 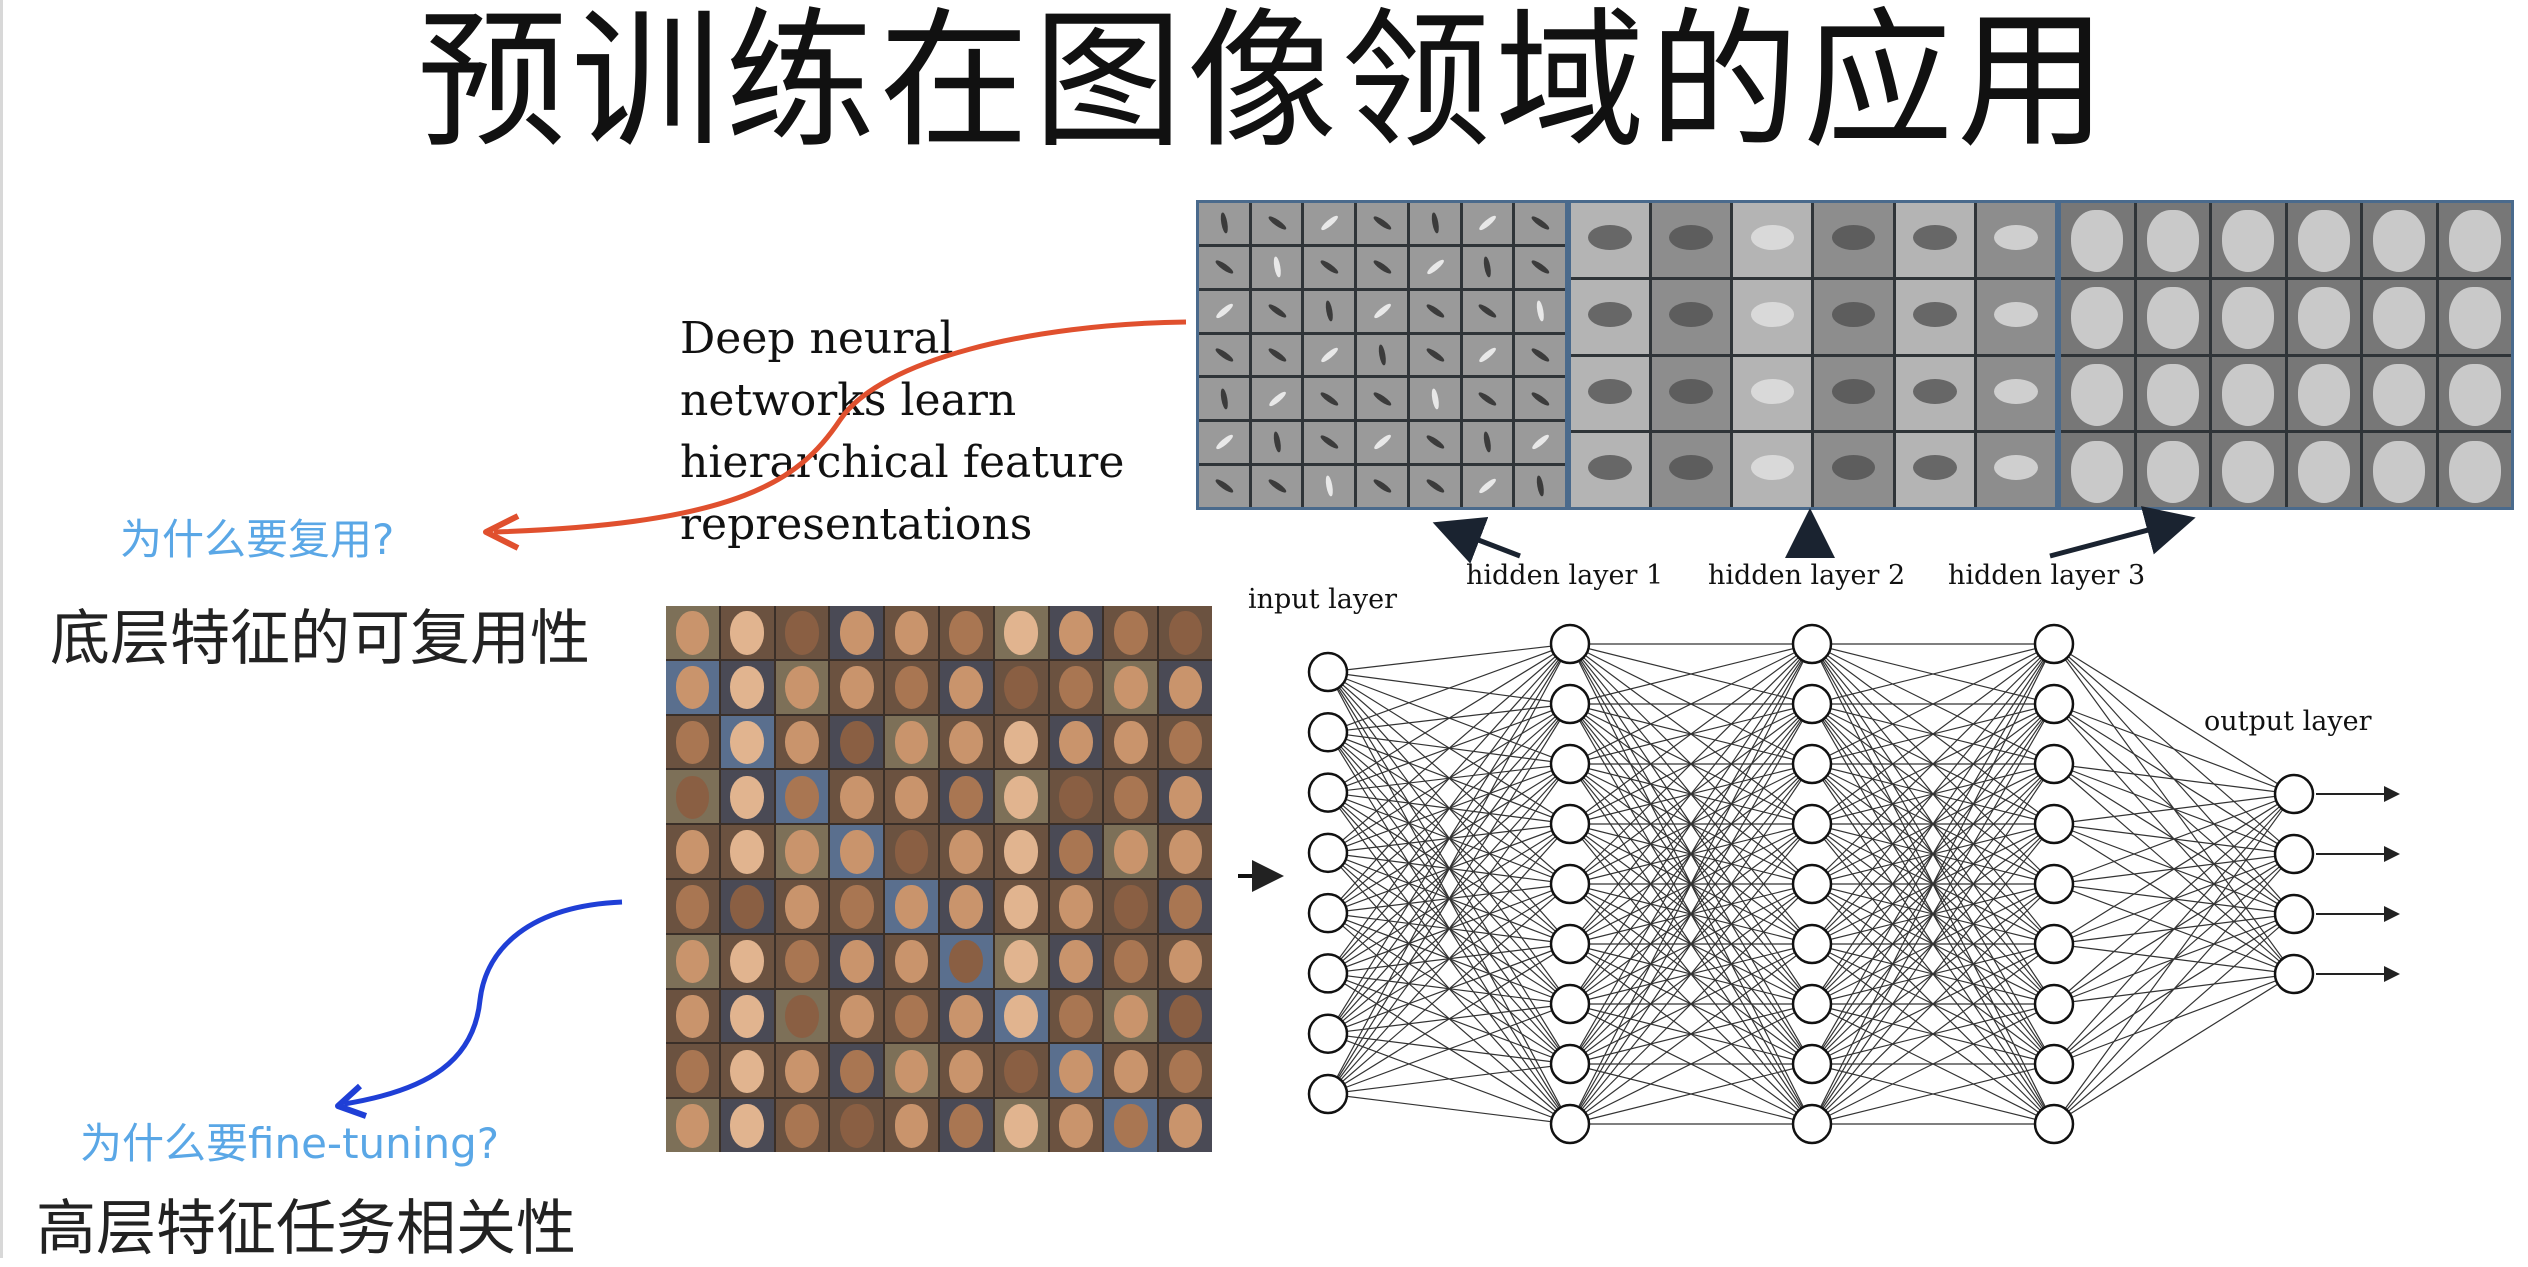 What do you see at coordinates (483, 1003) in the screenshot?
I see `blue-curved-arrow` at bounding box center [483, 1003].